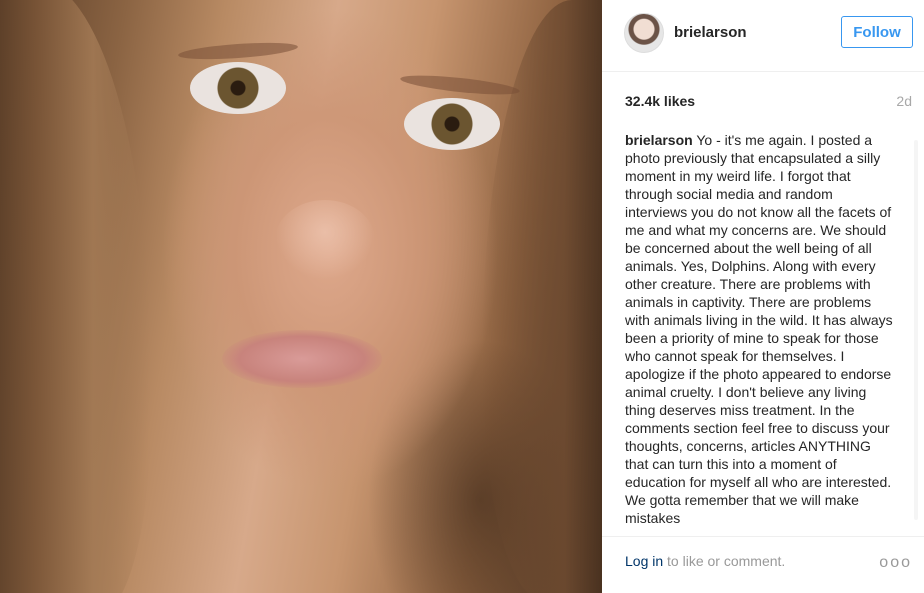 This screenshot has width=924, height=593. I want to click on post-header: brielarson Follow, so click(763, 36).